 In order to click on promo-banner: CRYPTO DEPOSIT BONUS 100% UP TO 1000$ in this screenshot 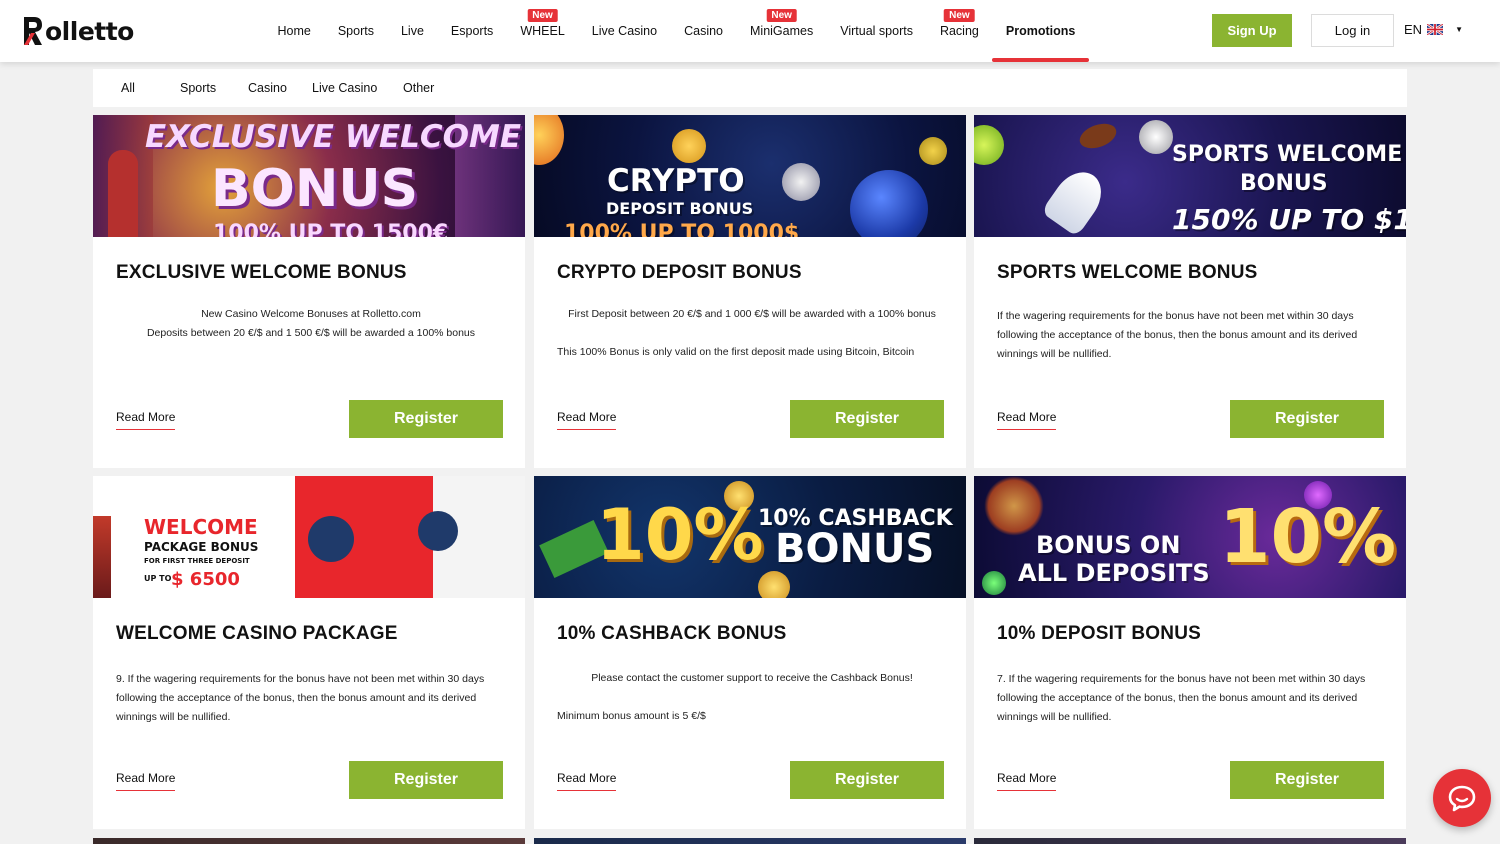, I will do `click(750, 176)`.